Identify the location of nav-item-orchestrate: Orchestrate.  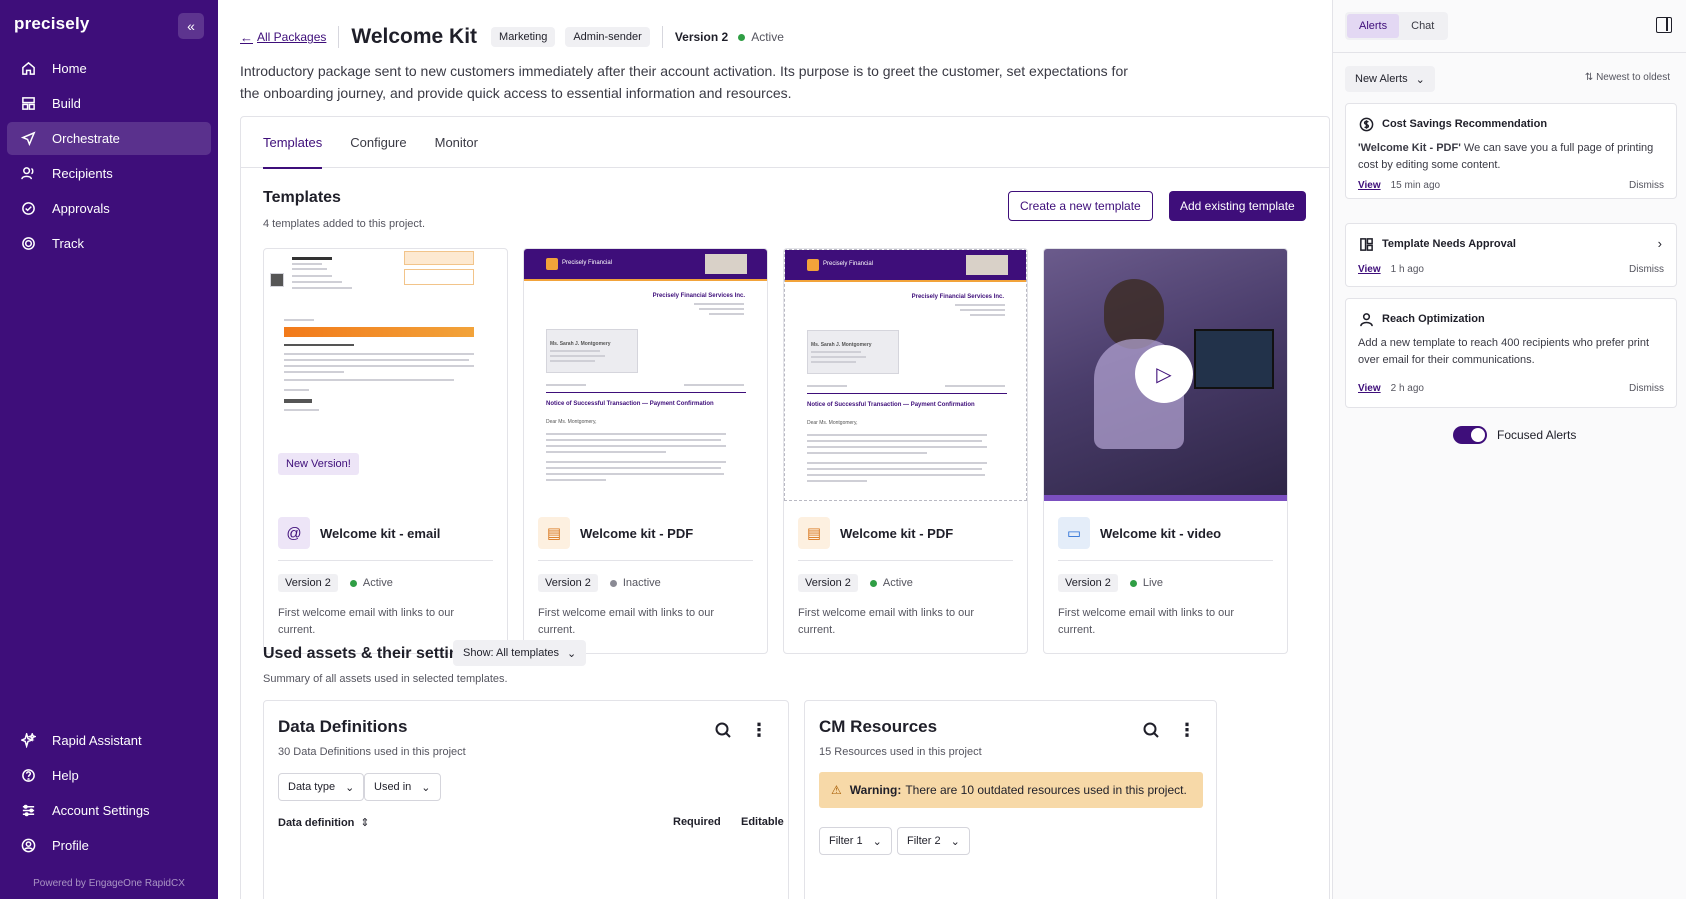
(109, 138).